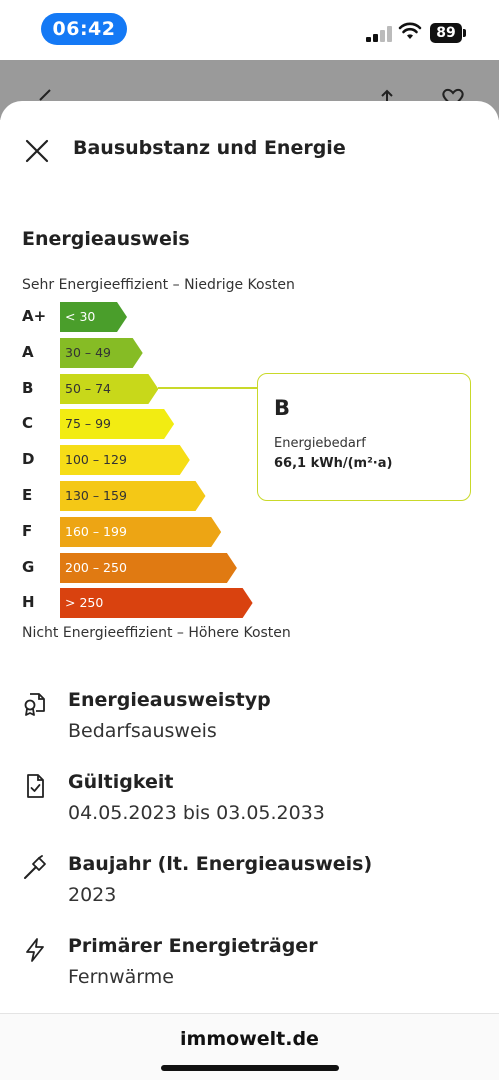 The image size is (499, 1080). I want to click on rating-card-label: Energiebedarf, so click(320, 443).